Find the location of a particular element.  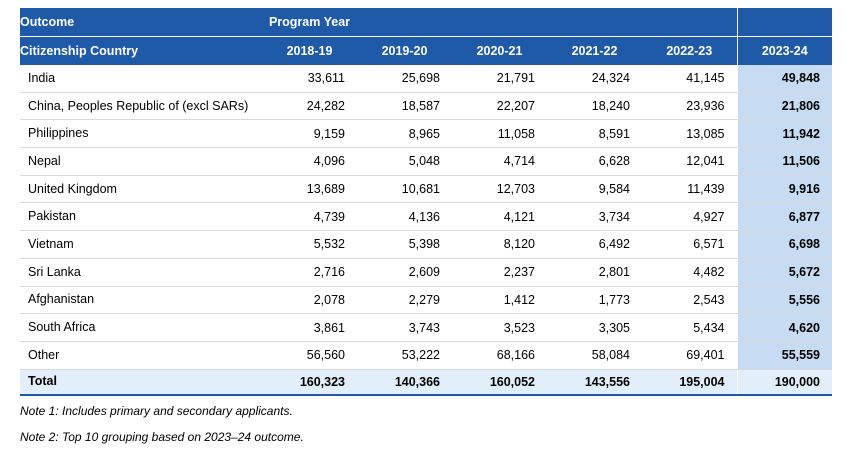

value-cell: 8,965 is located at coordinates (404, 134).